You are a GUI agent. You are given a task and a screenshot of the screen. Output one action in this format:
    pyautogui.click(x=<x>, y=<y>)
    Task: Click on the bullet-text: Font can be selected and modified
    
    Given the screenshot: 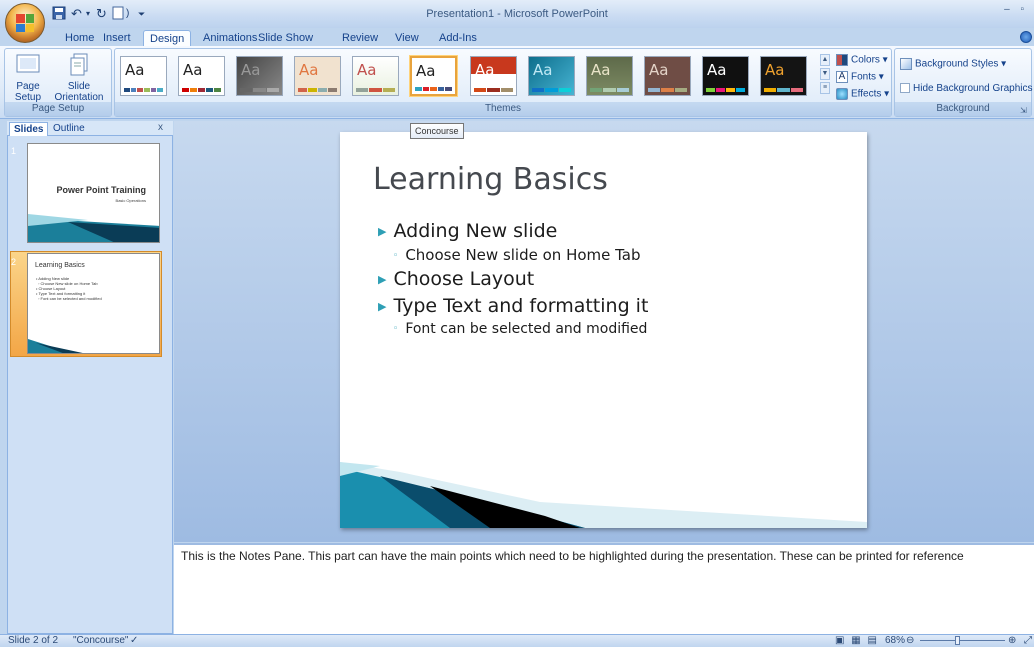 What is the action you would take?
    pyautogui.click(x=526, y=329)
    